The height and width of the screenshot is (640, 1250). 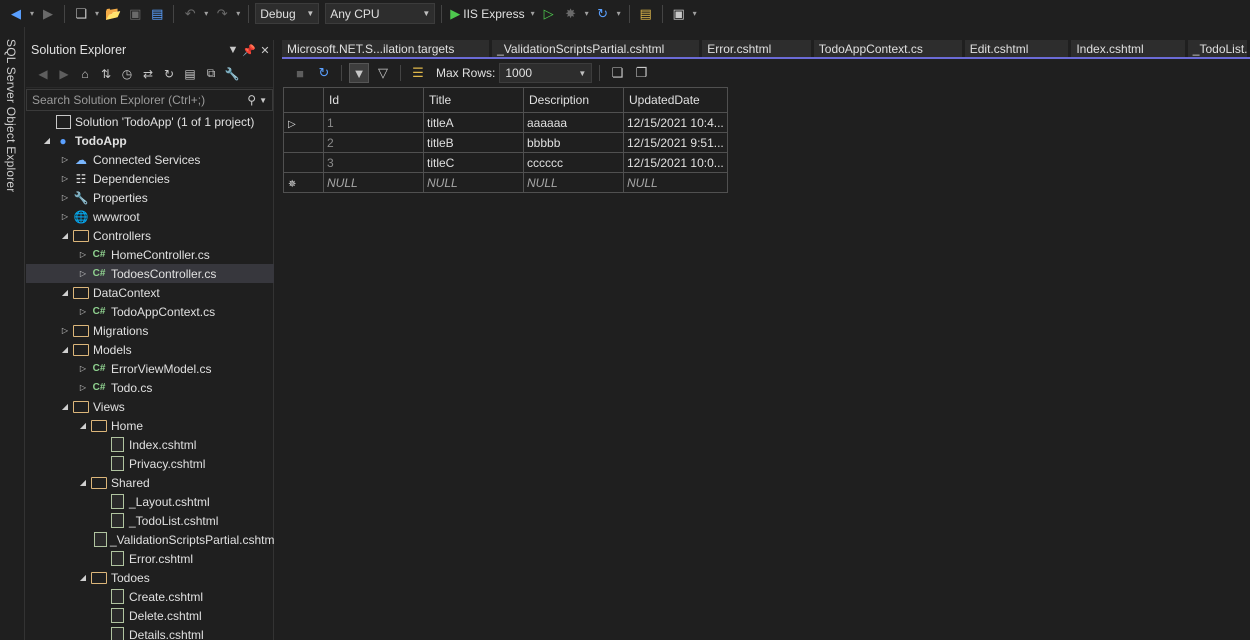 What do you see at coordinates (150, 596) in the screenshot?
I see `tree-item: Create.cshtml` at bounding box center [150, 596].